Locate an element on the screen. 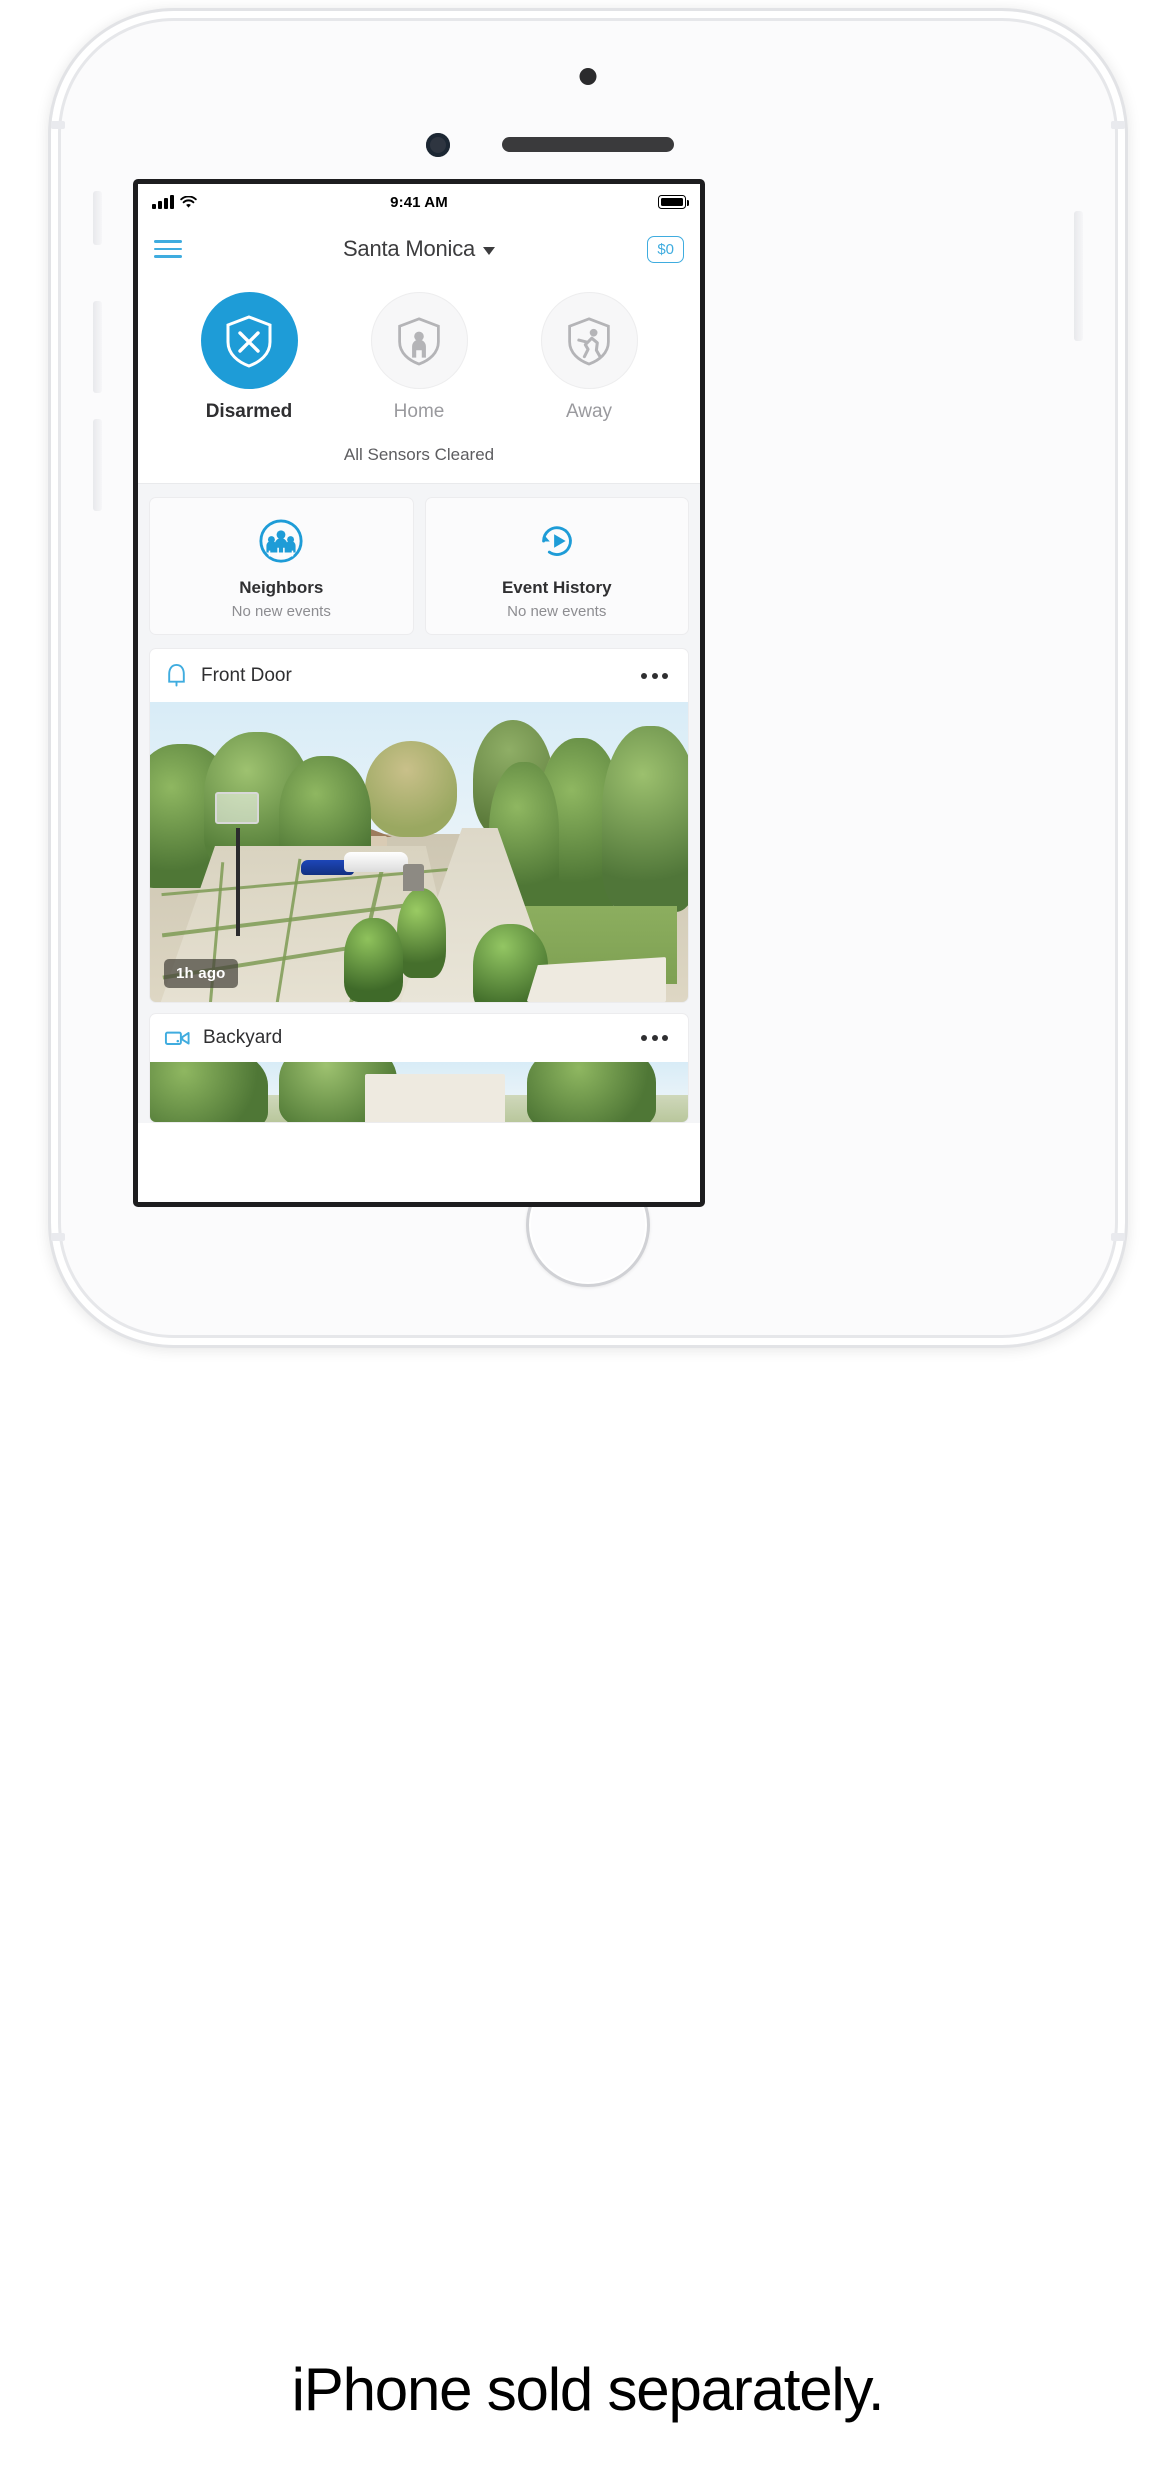 The width and height of the screenshot is (1175, 2471). neighbors-card: Neighbors No new events is located at coordinates (281, 566).